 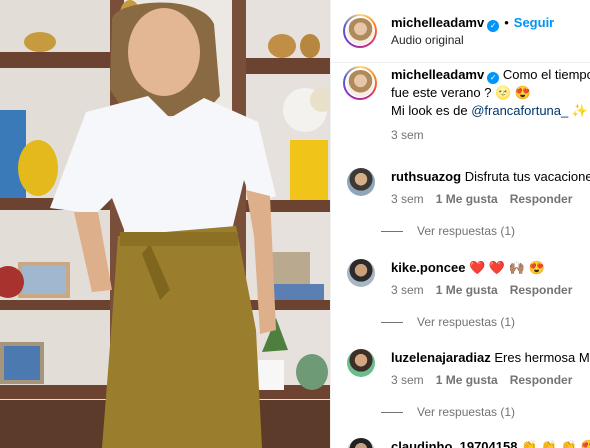 I want to click on audio-link: Audio original, so click(x=472, y=40).